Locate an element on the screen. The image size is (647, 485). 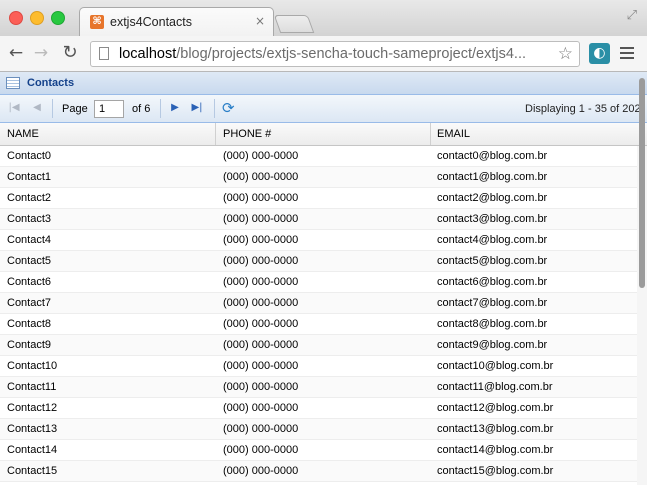
forward-arrow-icon: → is located at coordinates (41, 53).